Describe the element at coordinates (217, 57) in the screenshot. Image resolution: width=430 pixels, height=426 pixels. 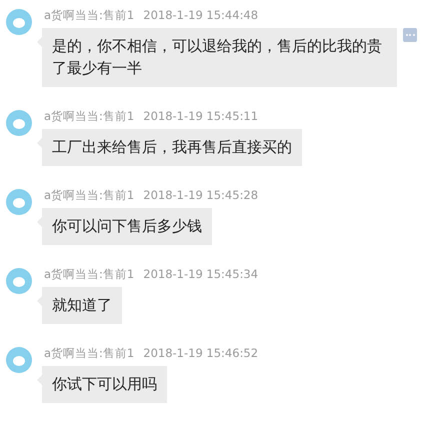
I see `message-bubble: 是的，你不相信，可以退给我的，售后的比我的贵了最少有一半` at that location.